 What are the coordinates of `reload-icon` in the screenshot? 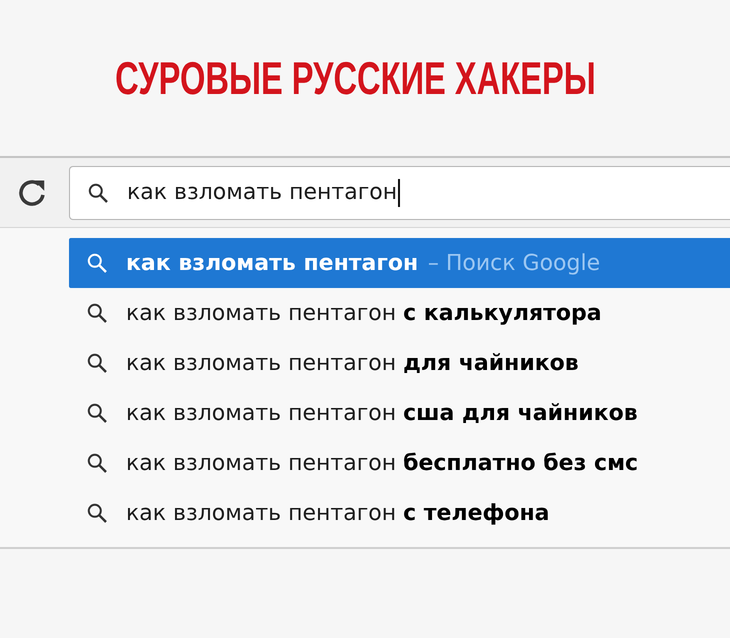 It's located at (32, 192).